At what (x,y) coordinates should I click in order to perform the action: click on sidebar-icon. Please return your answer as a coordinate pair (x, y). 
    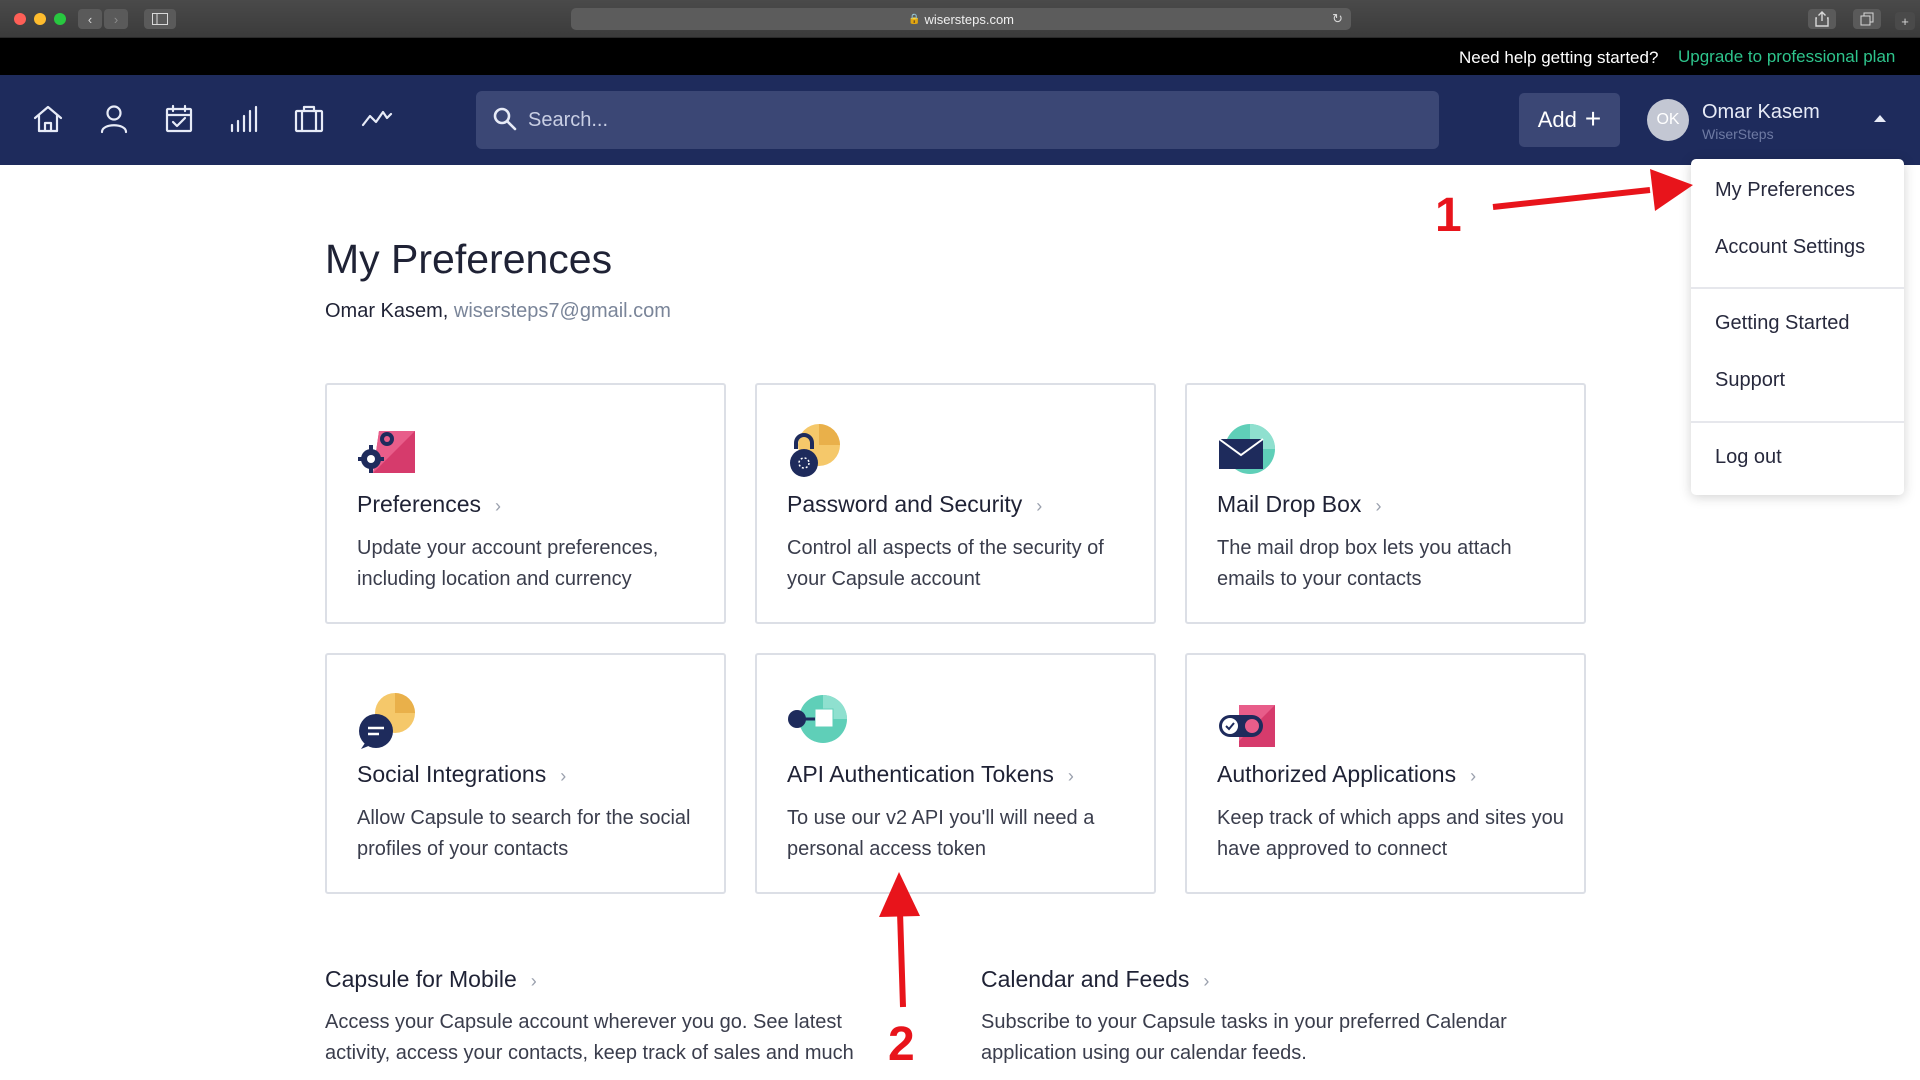
    Looking at the image, I should click on (160, 19).